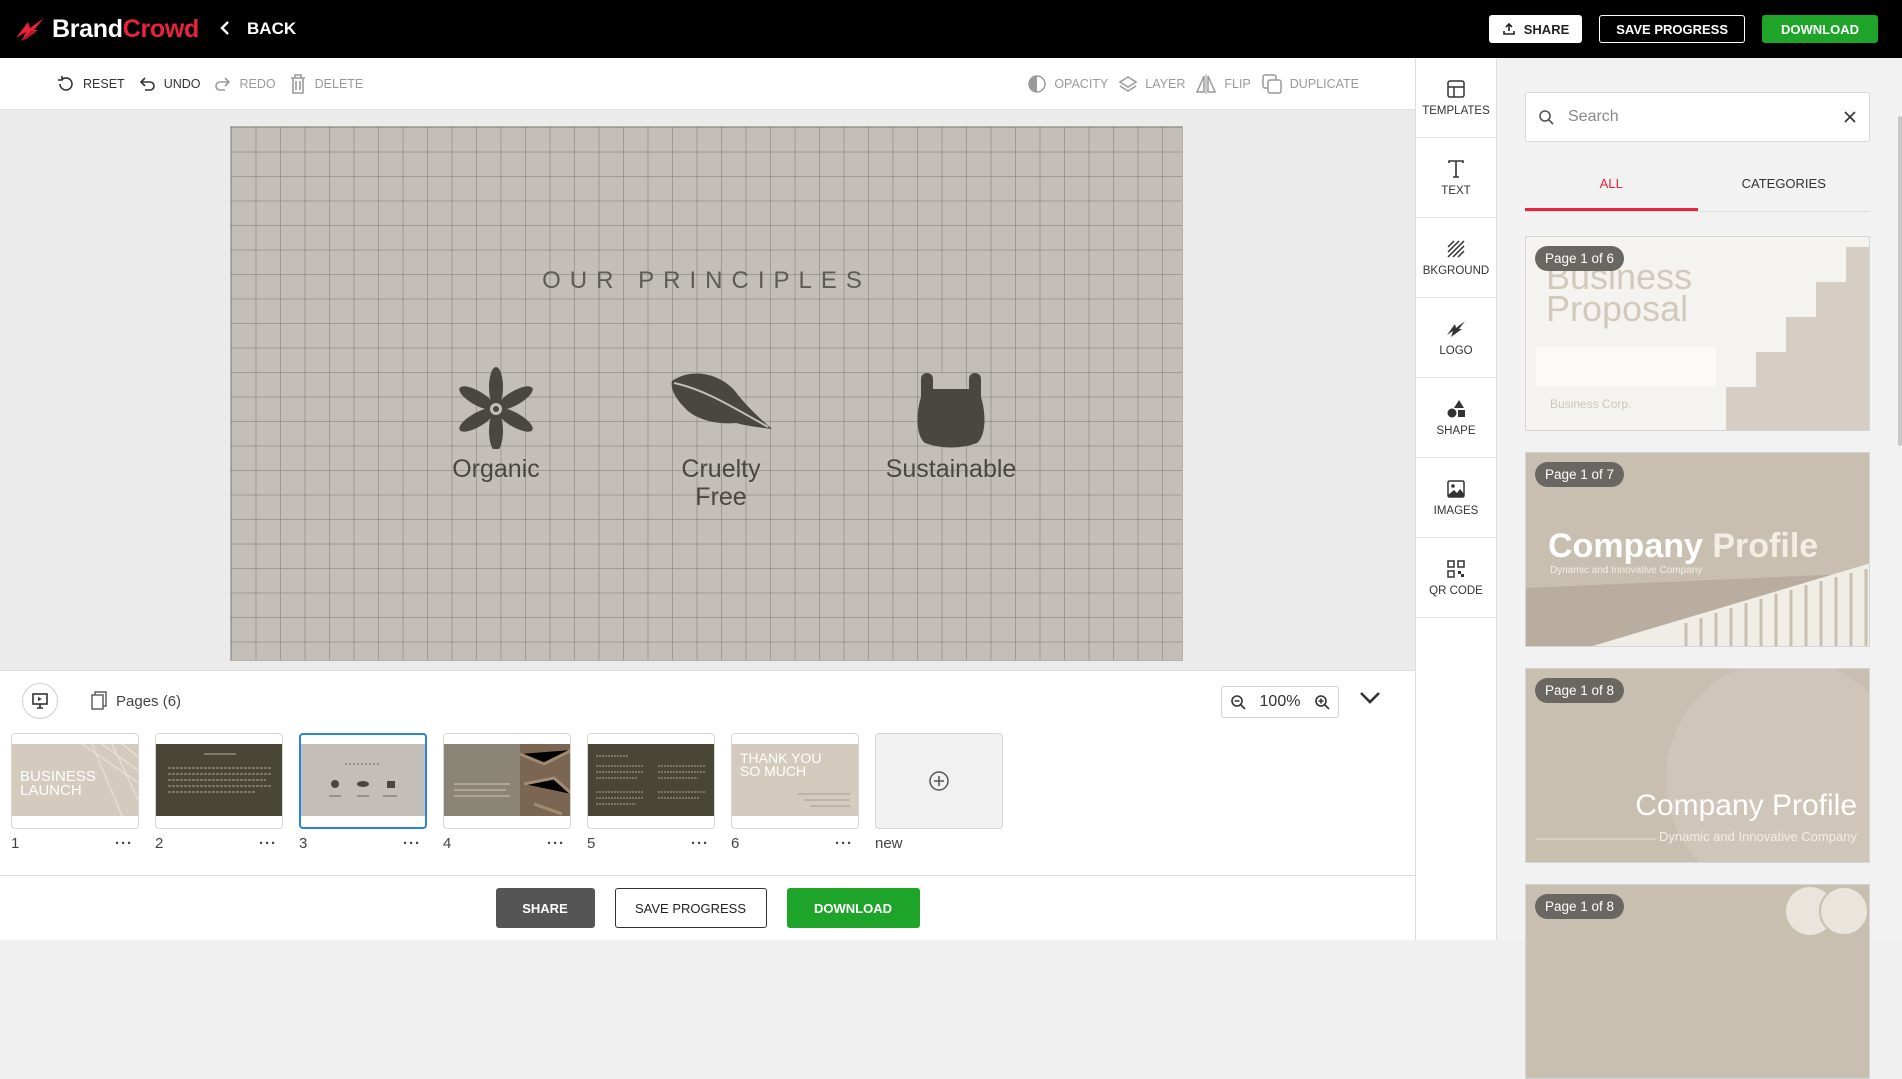 The image size is (1902, 1079). What do you see at coordinates (1165, 83) in the screenshot?
I see `layer-label: LAYER` at bounding box center [1165, 83].